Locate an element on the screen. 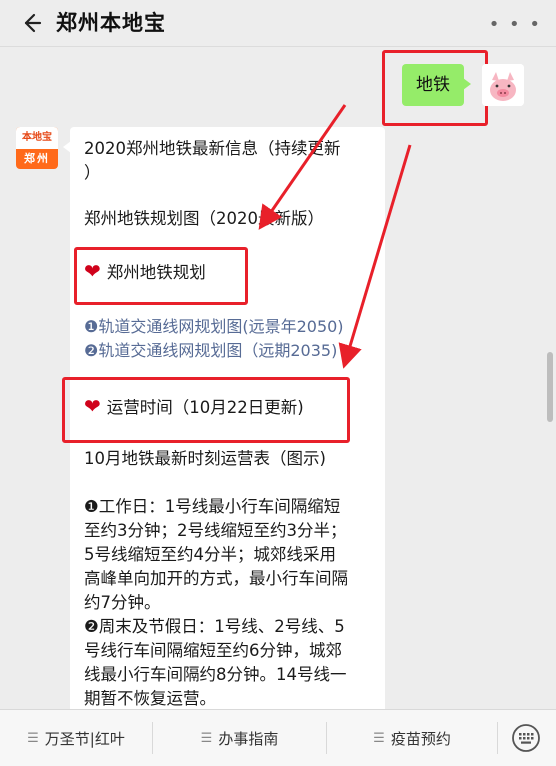 Image resolution: width=556 pixels, height=766 pixels. keyboard-icon is located at coordinates (526, 738).